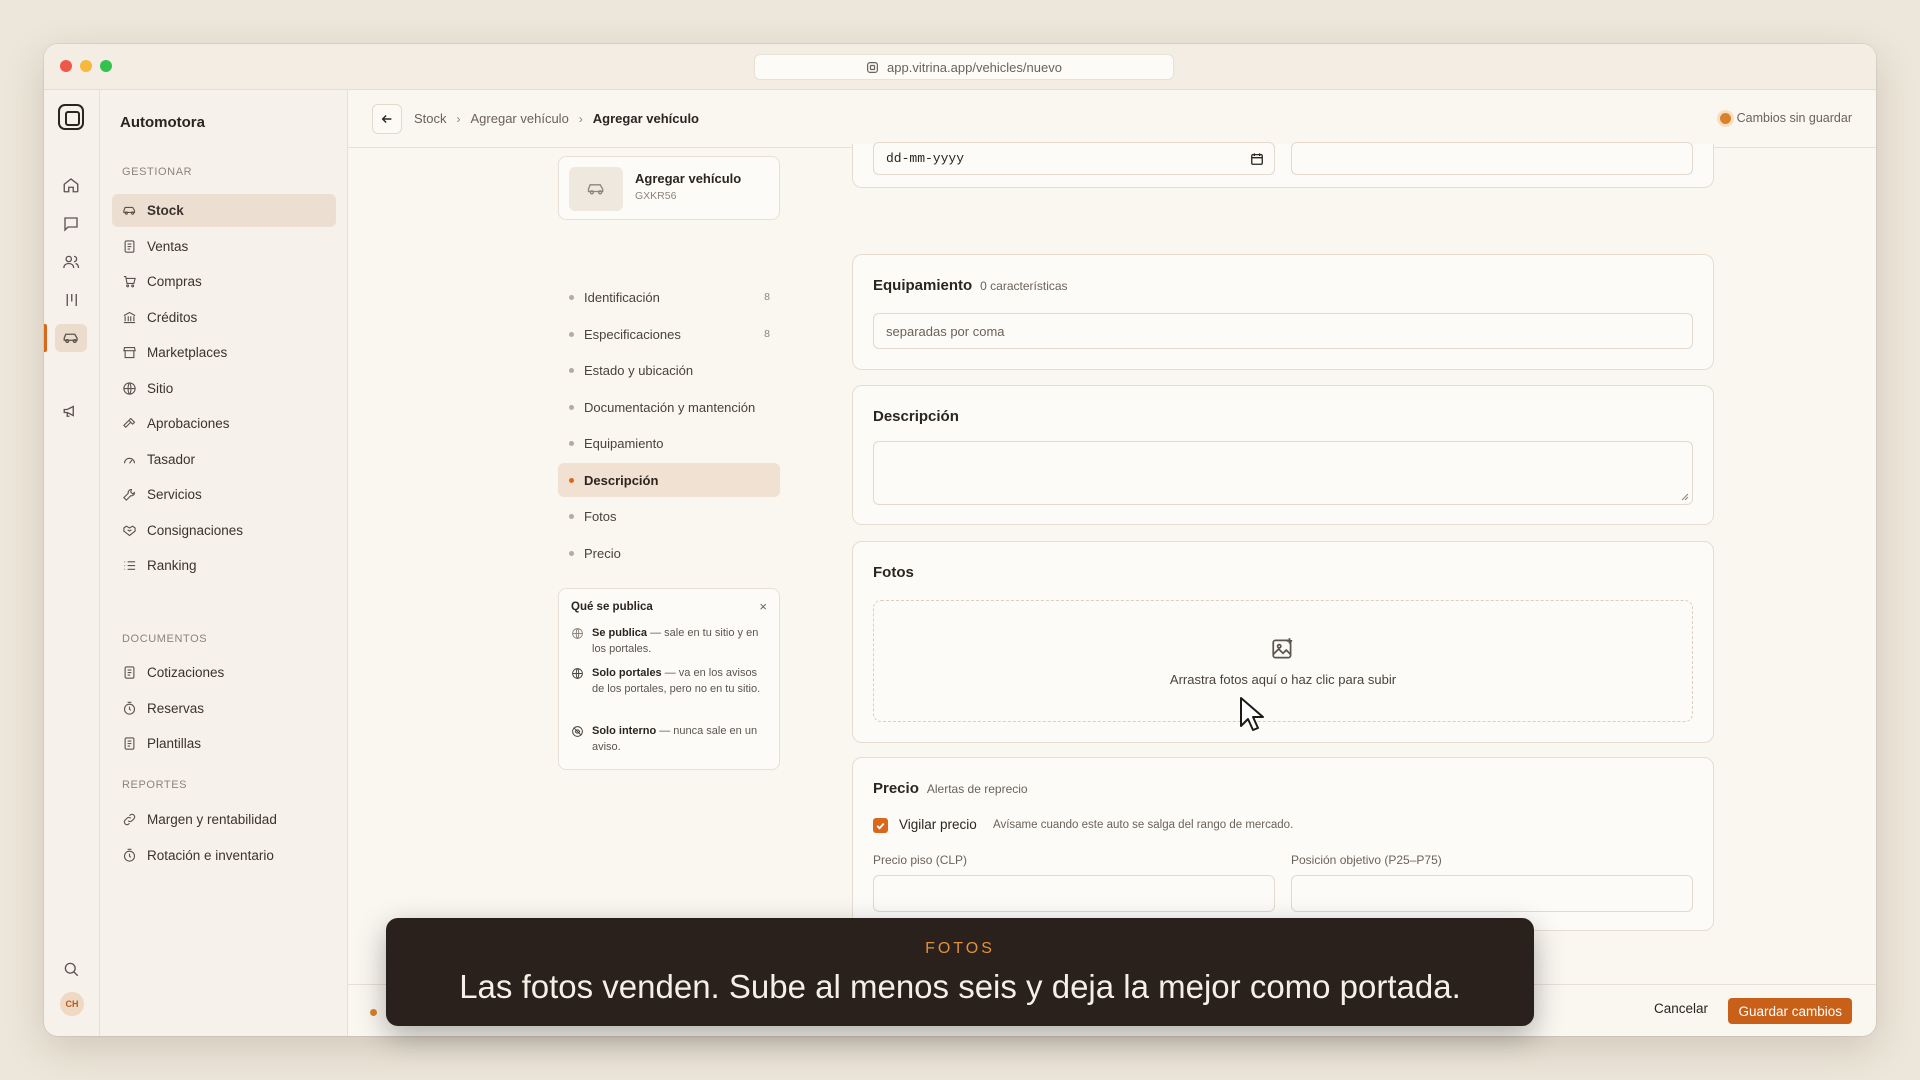 This screenshot has width=1920, height=1080. Describe the element at coordinates (224, 388) in the screenshot. I see `sidebar-item-sitio: Sitio` at that location.